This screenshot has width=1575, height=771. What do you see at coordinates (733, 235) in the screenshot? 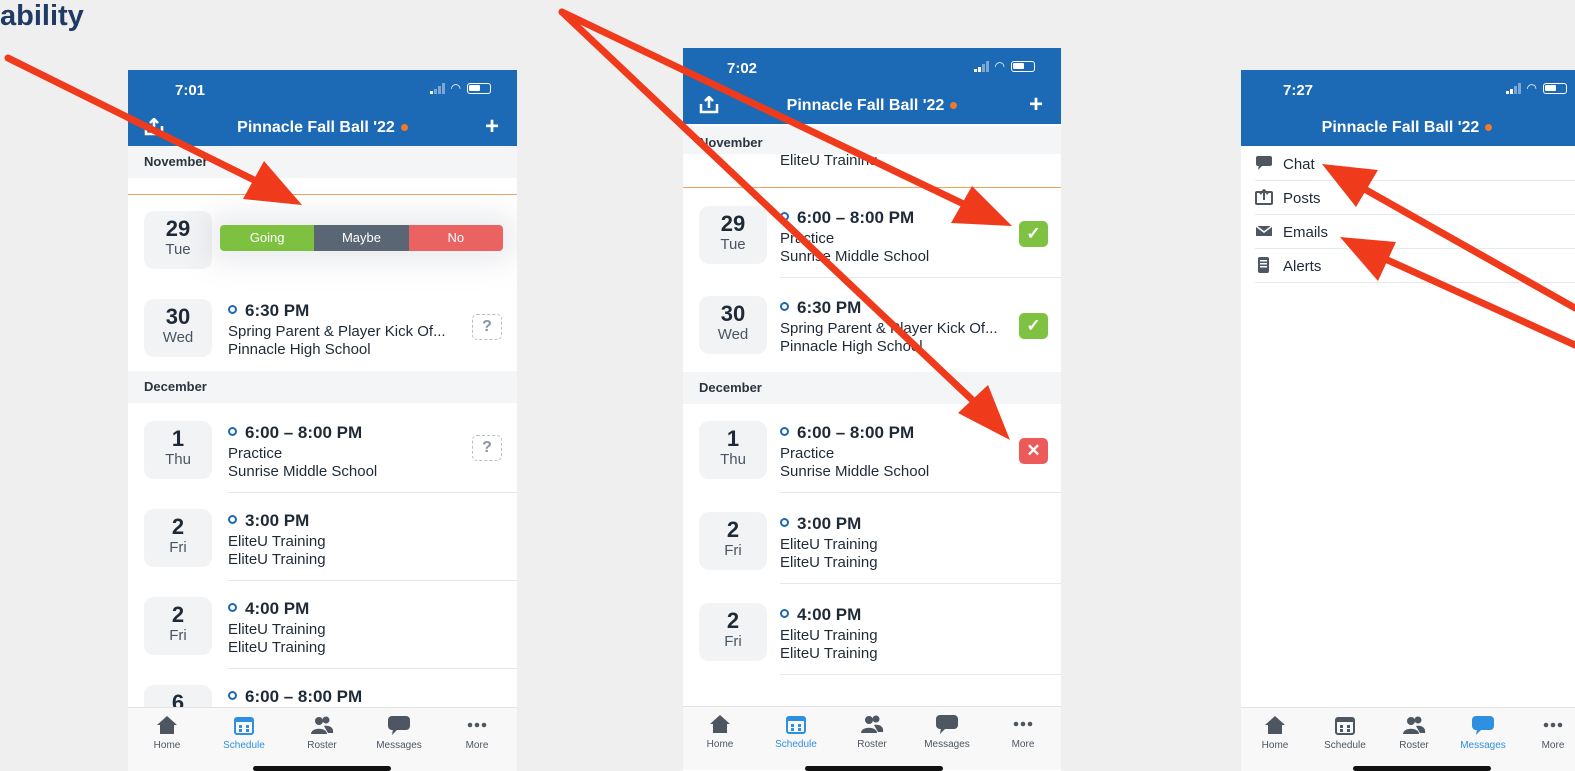
I see `date-box: 29 Tue` at bounding box center [733, 235].